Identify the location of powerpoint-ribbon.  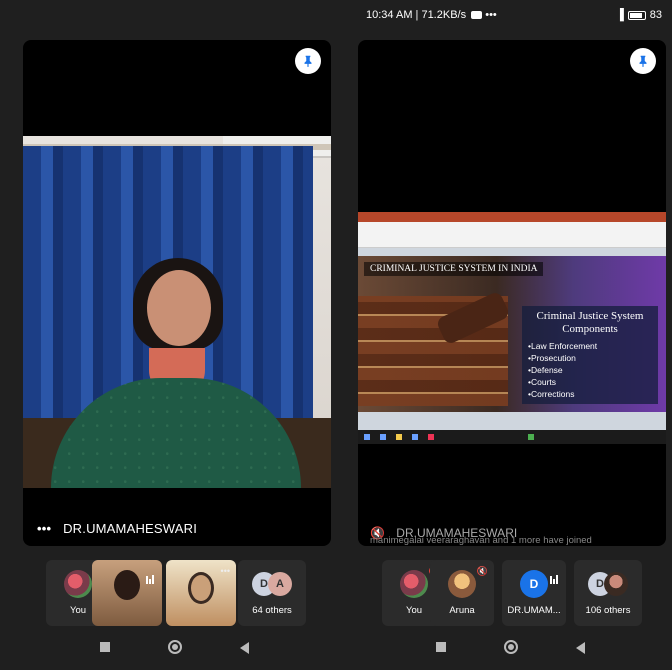
(512, 235).